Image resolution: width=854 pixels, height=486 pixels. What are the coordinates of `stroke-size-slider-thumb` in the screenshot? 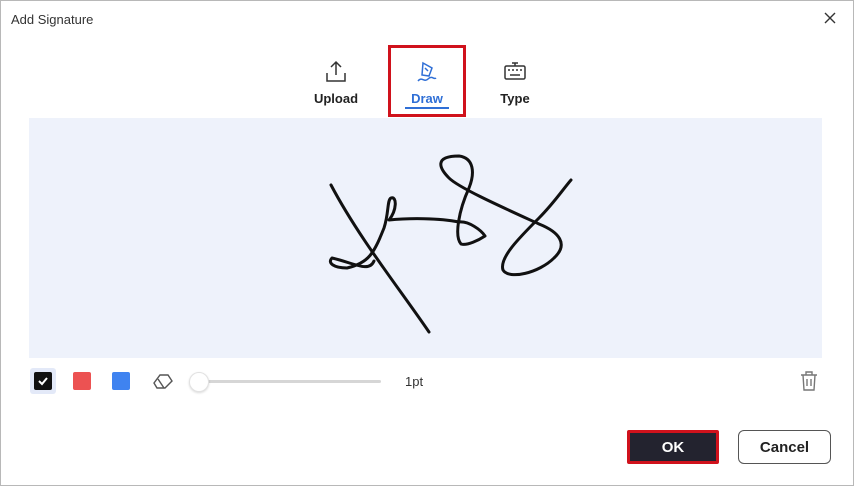 It's located at (199, 382).